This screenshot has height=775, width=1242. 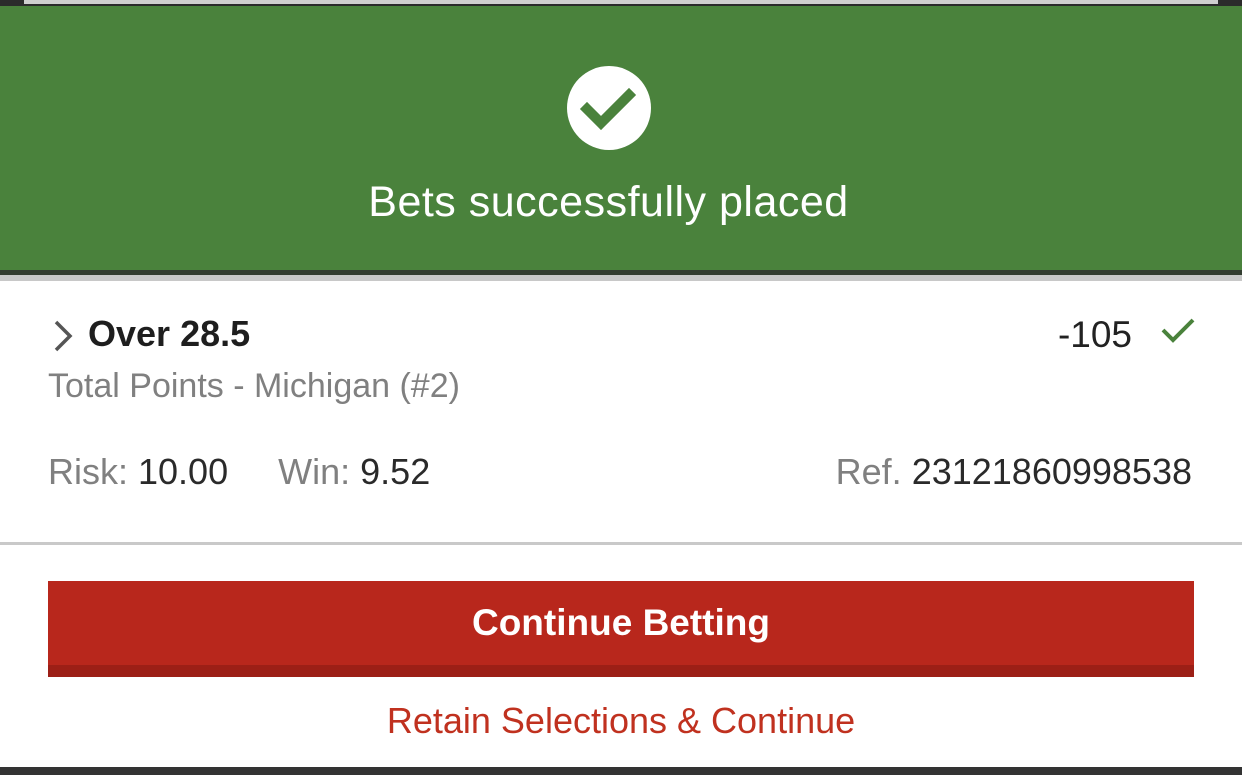 I want to click on check-circle-icon, so click(x=609, y=108).